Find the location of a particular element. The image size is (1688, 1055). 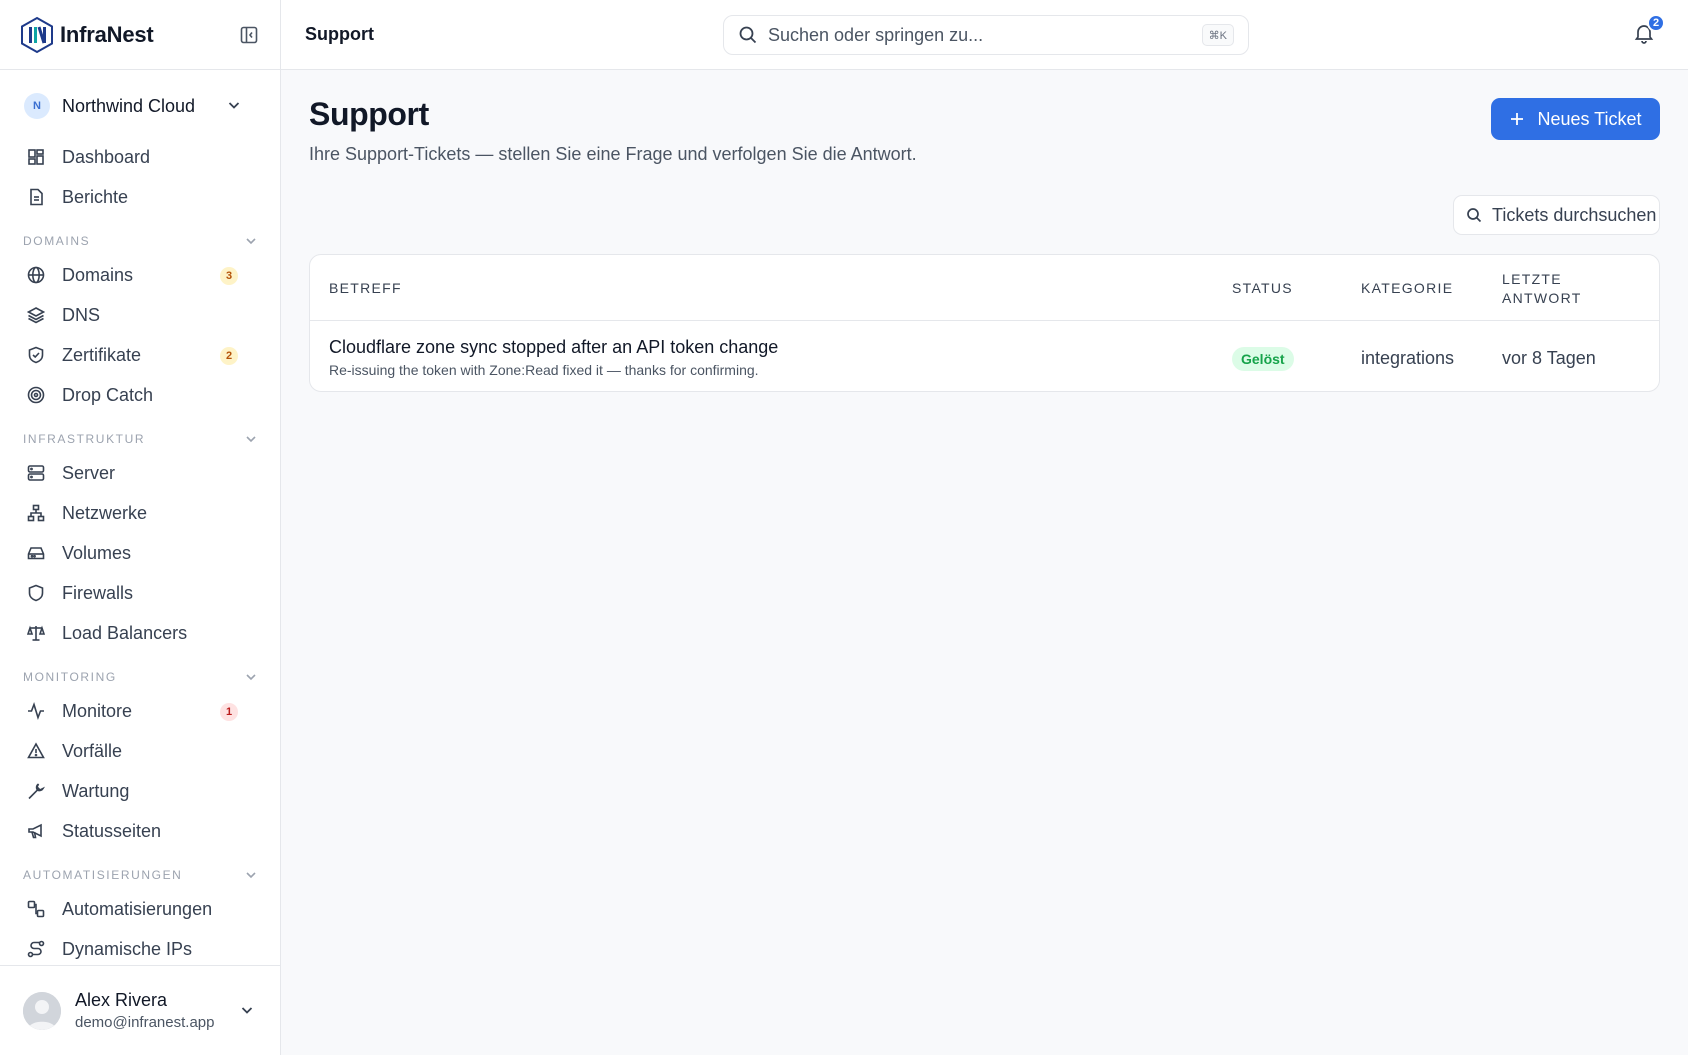

global-search-input: Suchen oder springen zu... ⌘K is located at coordinates (986, 35).